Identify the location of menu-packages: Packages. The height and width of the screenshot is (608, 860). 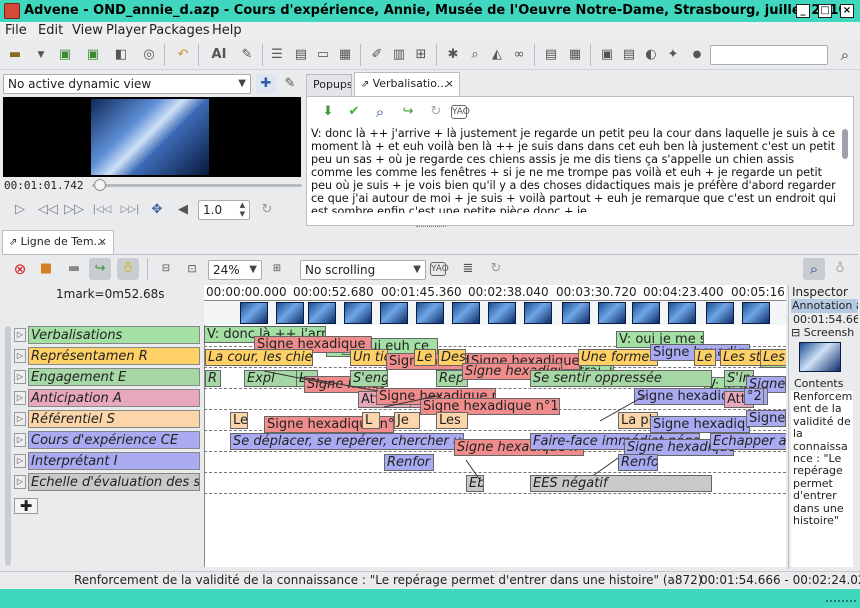
(179, 30).